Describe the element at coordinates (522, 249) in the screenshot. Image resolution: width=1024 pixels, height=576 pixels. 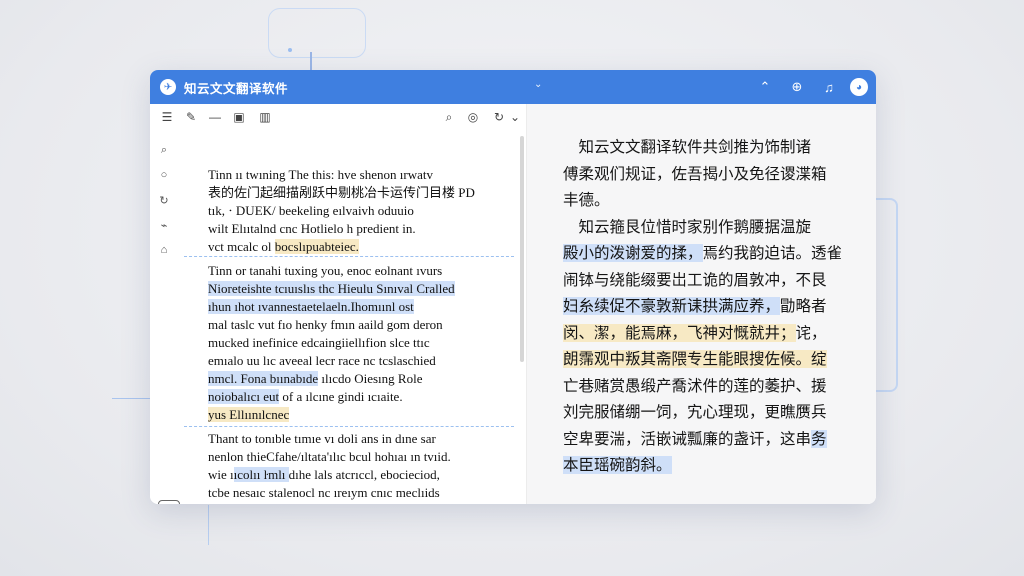
I see `scrollbar` at that location.